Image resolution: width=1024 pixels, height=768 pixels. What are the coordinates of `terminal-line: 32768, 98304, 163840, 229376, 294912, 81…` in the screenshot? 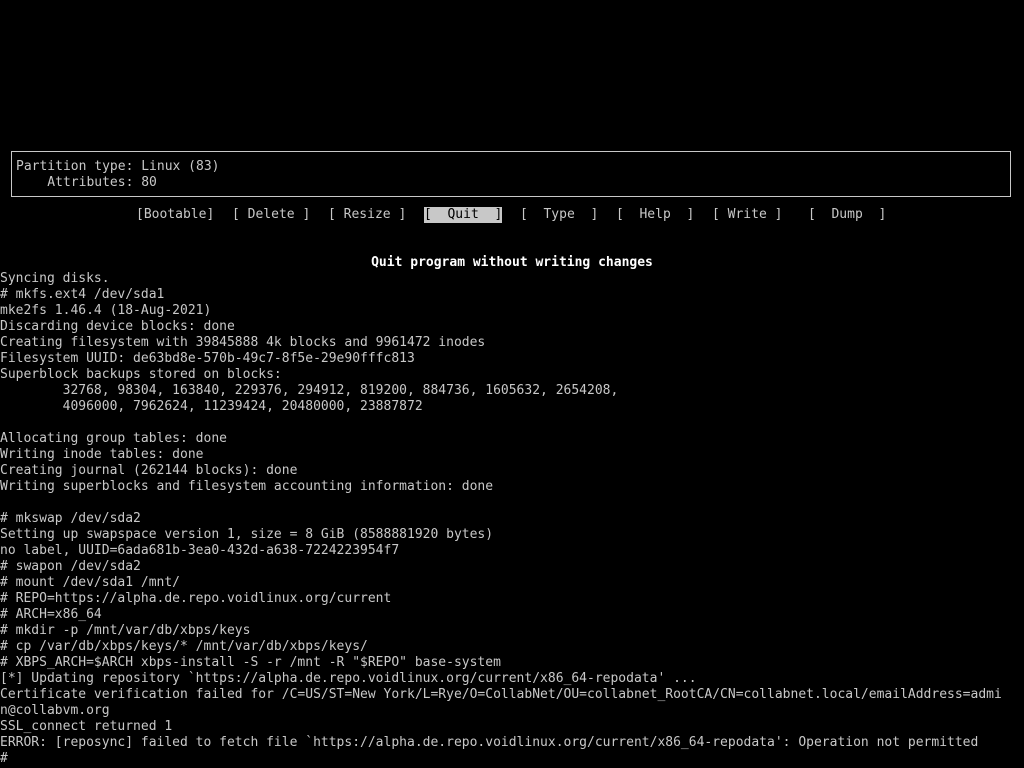 It's located at (309, 390).